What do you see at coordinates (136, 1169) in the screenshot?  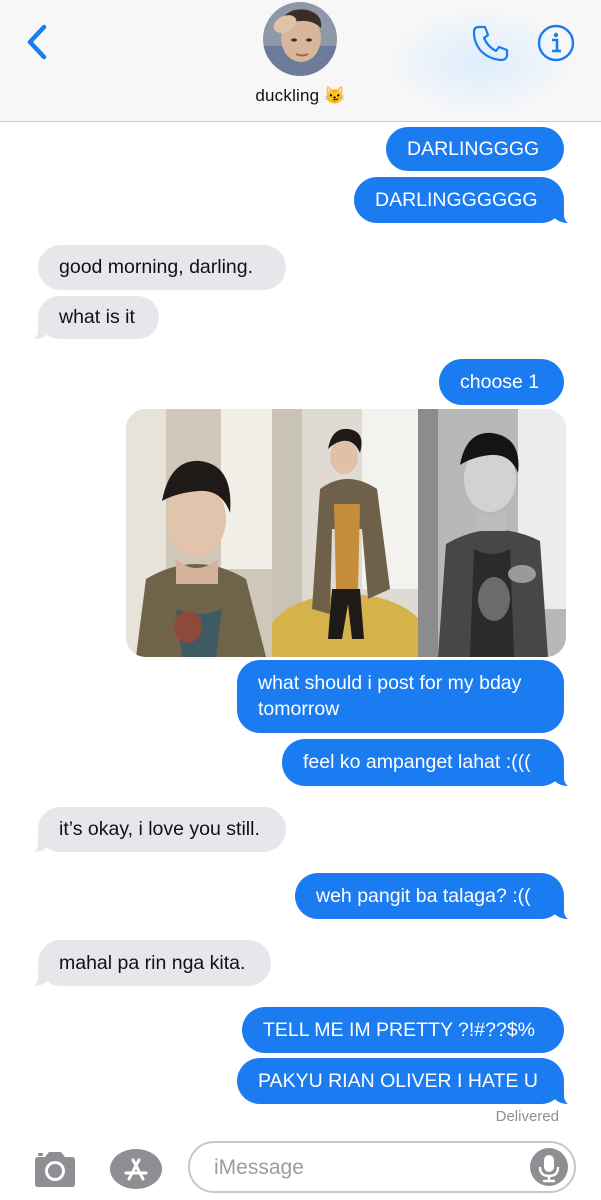 I see `app-store-icon` at bounding box center [136, 1169].